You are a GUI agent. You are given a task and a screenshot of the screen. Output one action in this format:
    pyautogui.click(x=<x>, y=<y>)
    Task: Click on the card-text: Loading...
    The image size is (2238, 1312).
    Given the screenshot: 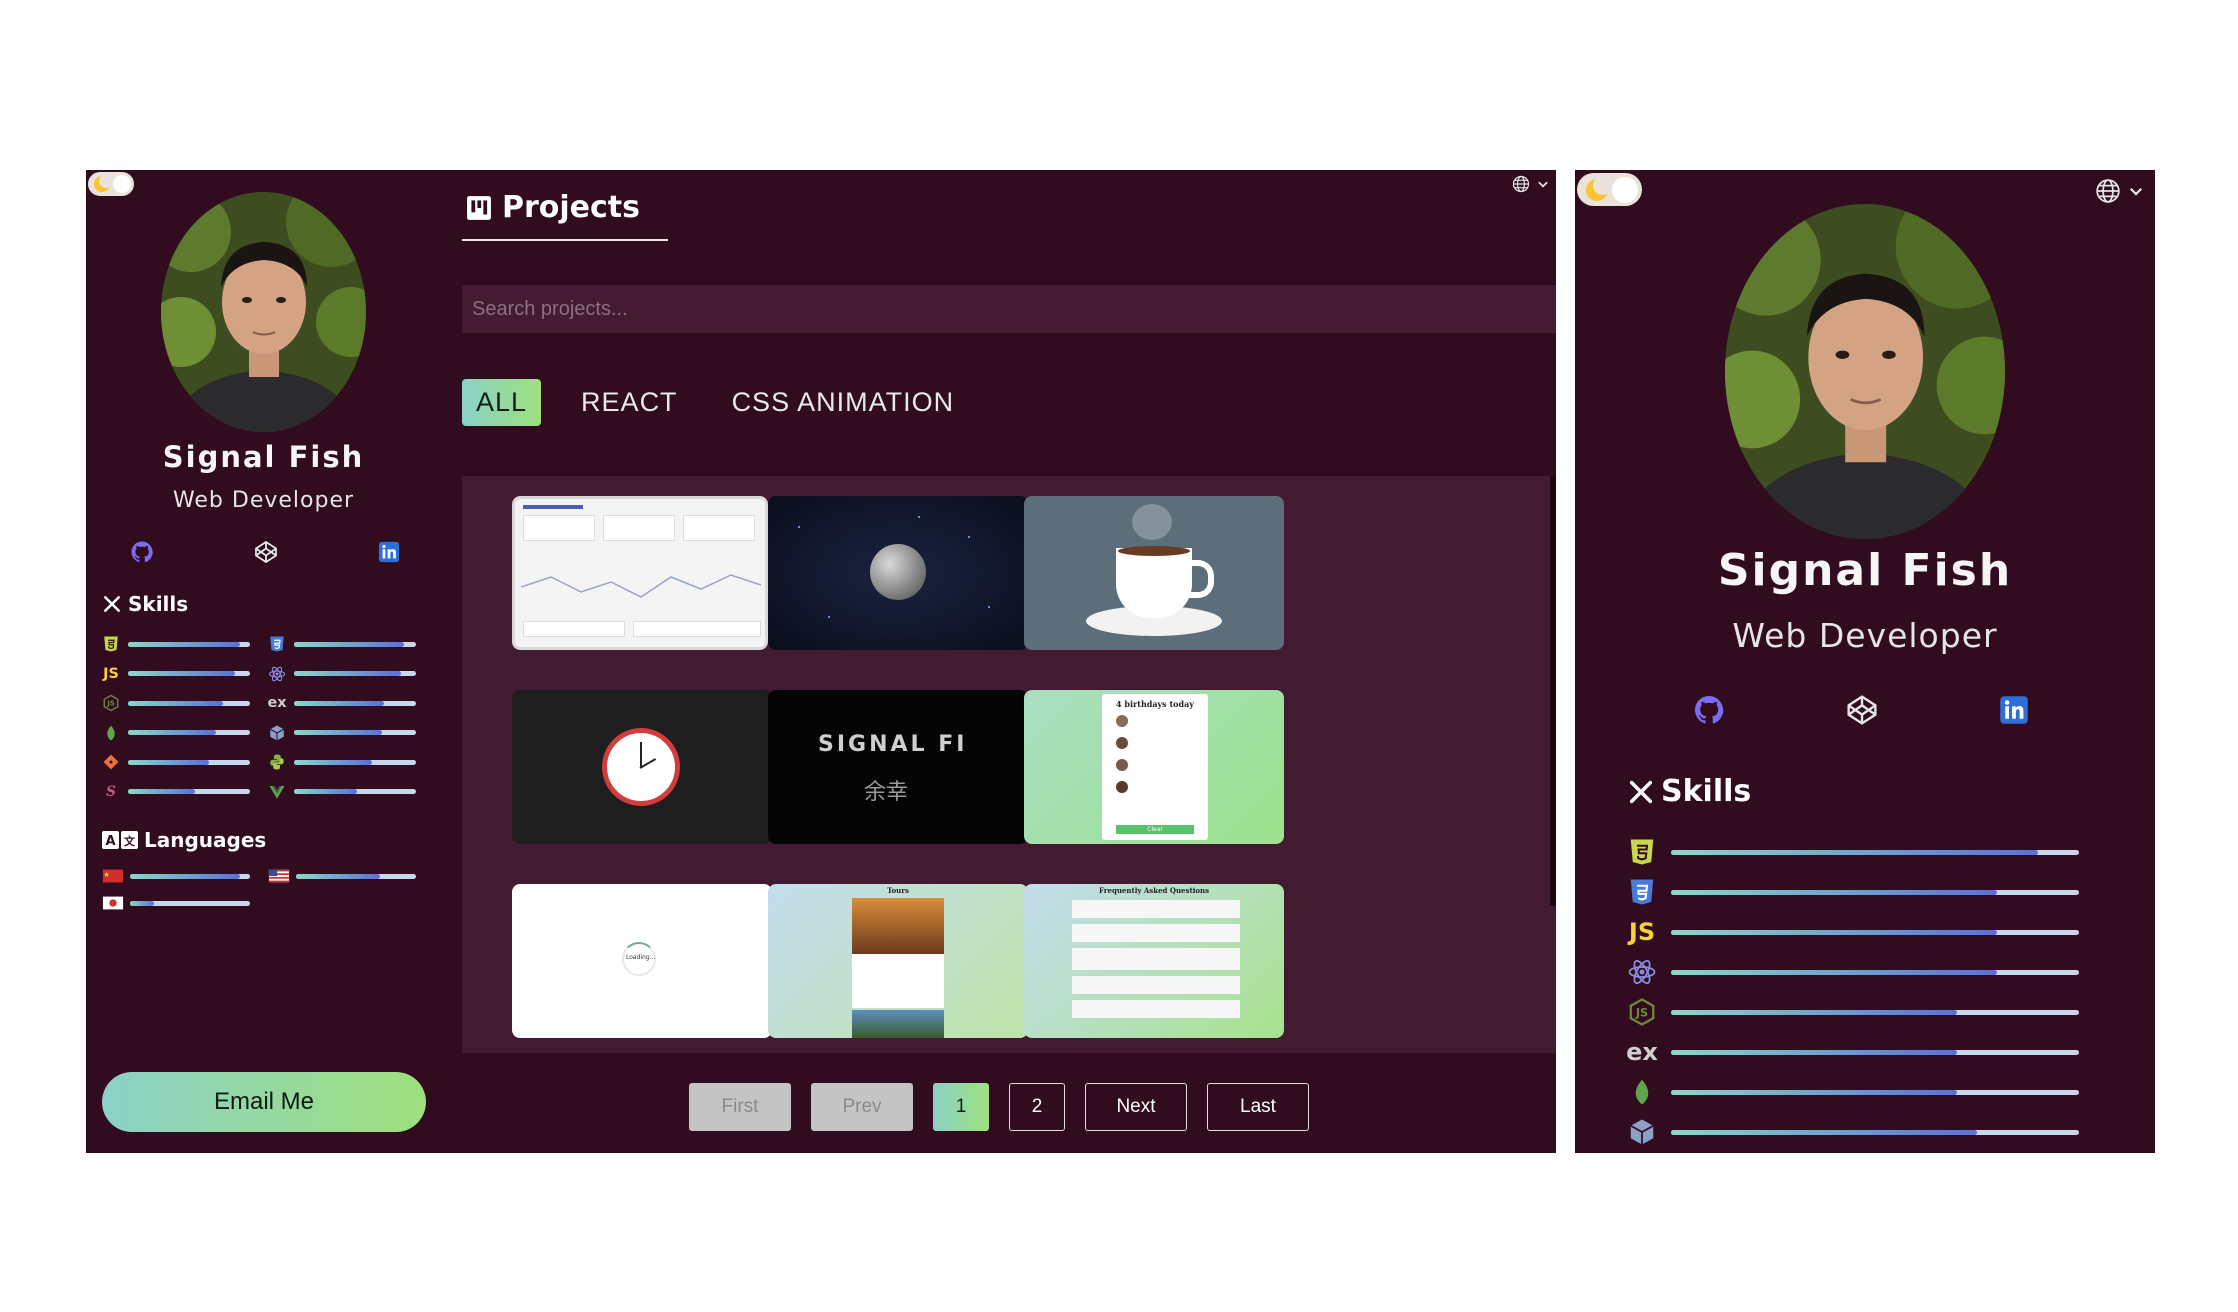 What is the action you would take?
    pyautogui.click(x=641, y=957)
    